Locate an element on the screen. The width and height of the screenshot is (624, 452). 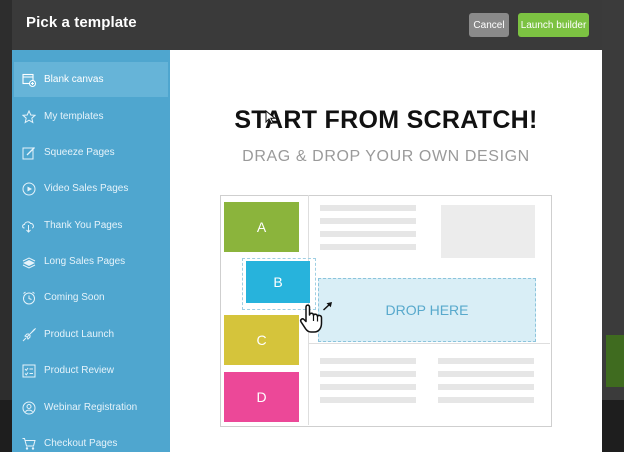
sidebar-item-label: Squeeze Pages is located at coordinates (79, 152).